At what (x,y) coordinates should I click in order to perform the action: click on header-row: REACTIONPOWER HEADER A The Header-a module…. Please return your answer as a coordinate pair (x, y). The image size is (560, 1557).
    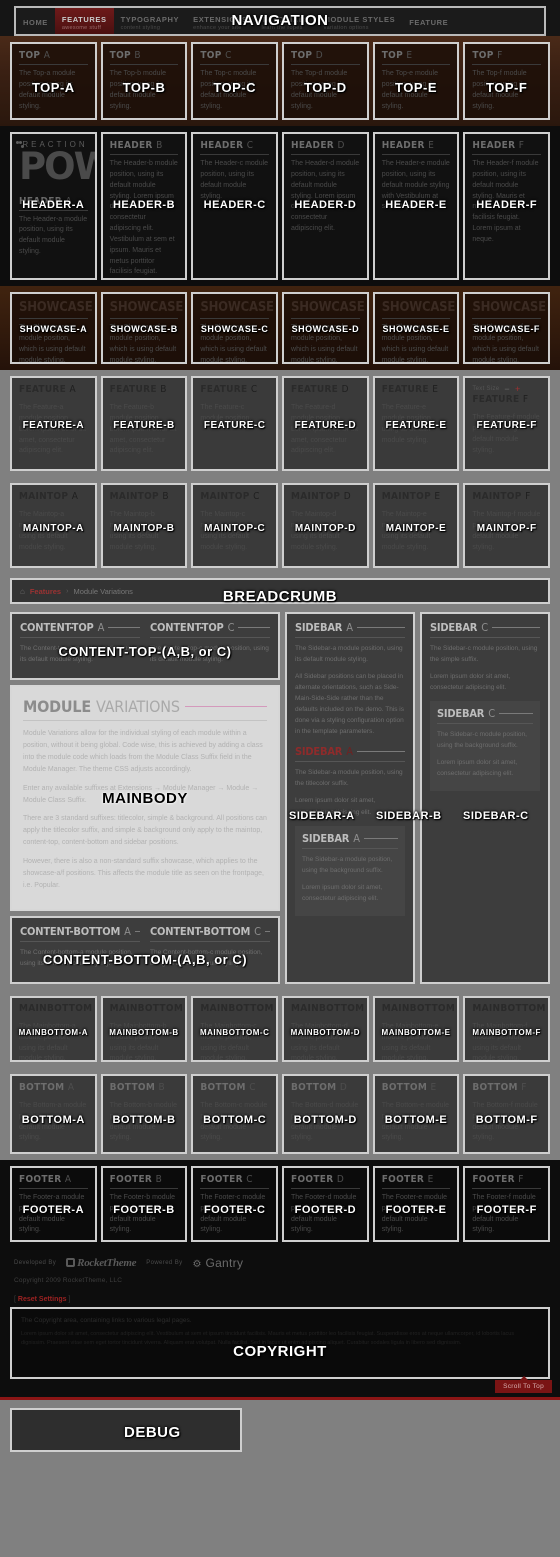
    Looking at the image, I should click on (280, 206).